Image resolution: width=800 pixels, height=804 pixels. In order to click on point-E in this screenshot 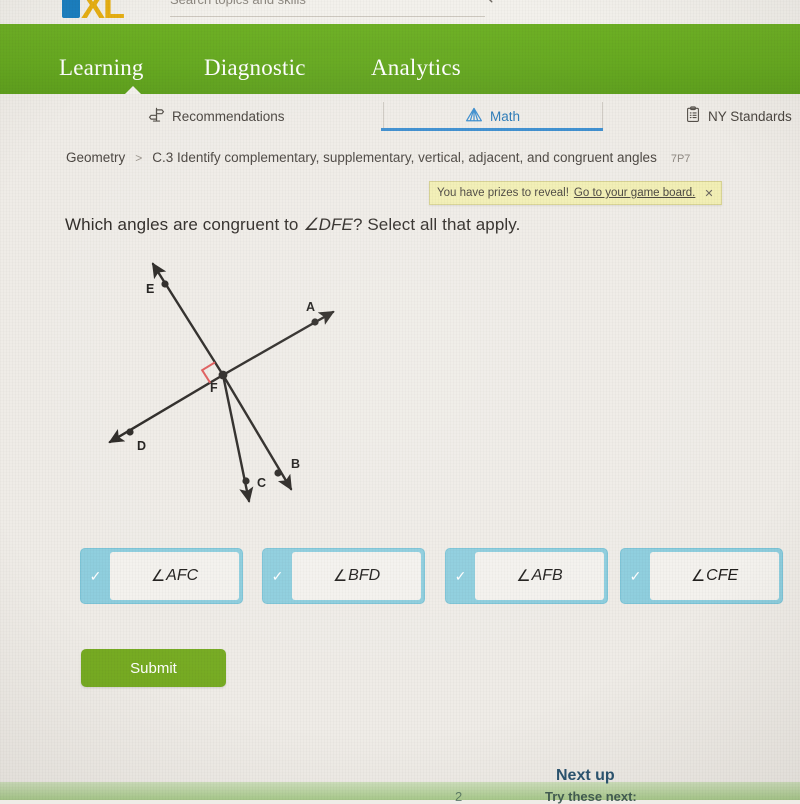, I will do `click(165, 284)`.